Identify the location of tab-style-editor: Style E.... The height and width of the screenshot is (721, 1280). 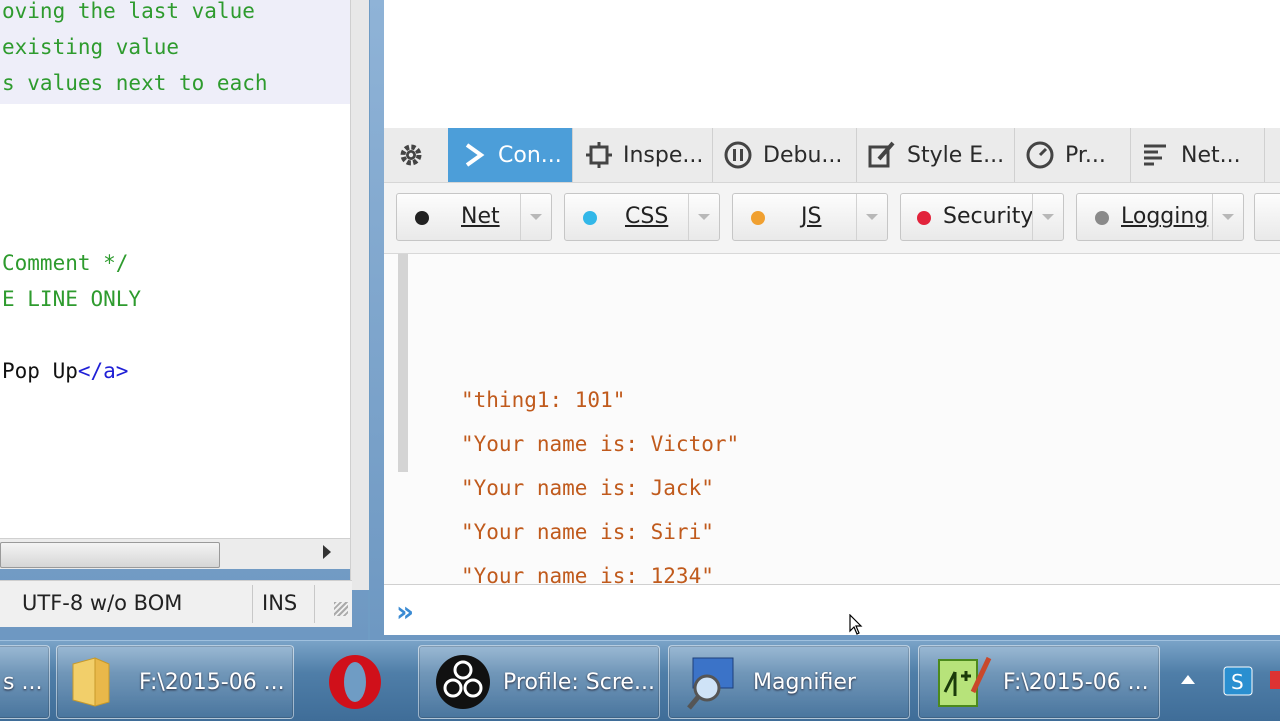
(936, 155).